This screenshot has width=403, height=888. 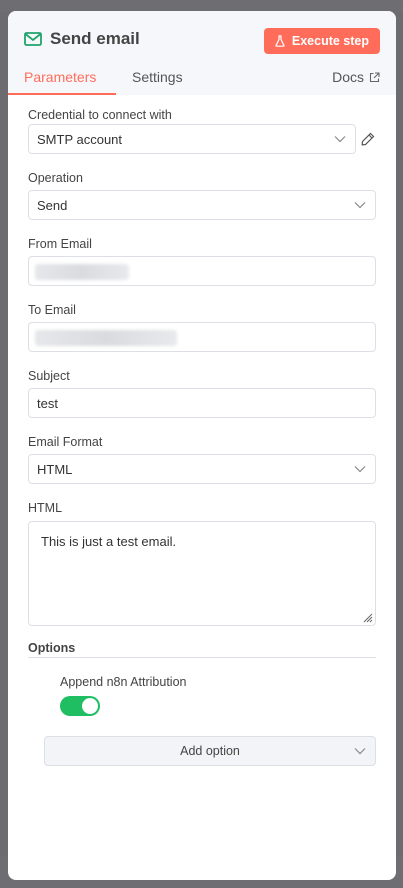 I want to click on docs-link: Docs, so click(x=356, y=77).